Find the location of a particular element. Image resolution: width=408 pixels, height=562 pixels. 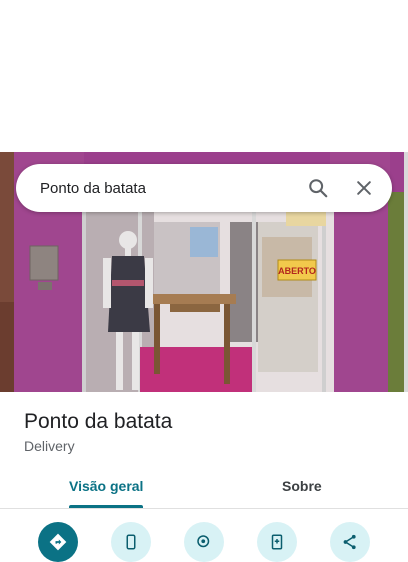

tab-selected-indicator is located at coordinates (106, 506).